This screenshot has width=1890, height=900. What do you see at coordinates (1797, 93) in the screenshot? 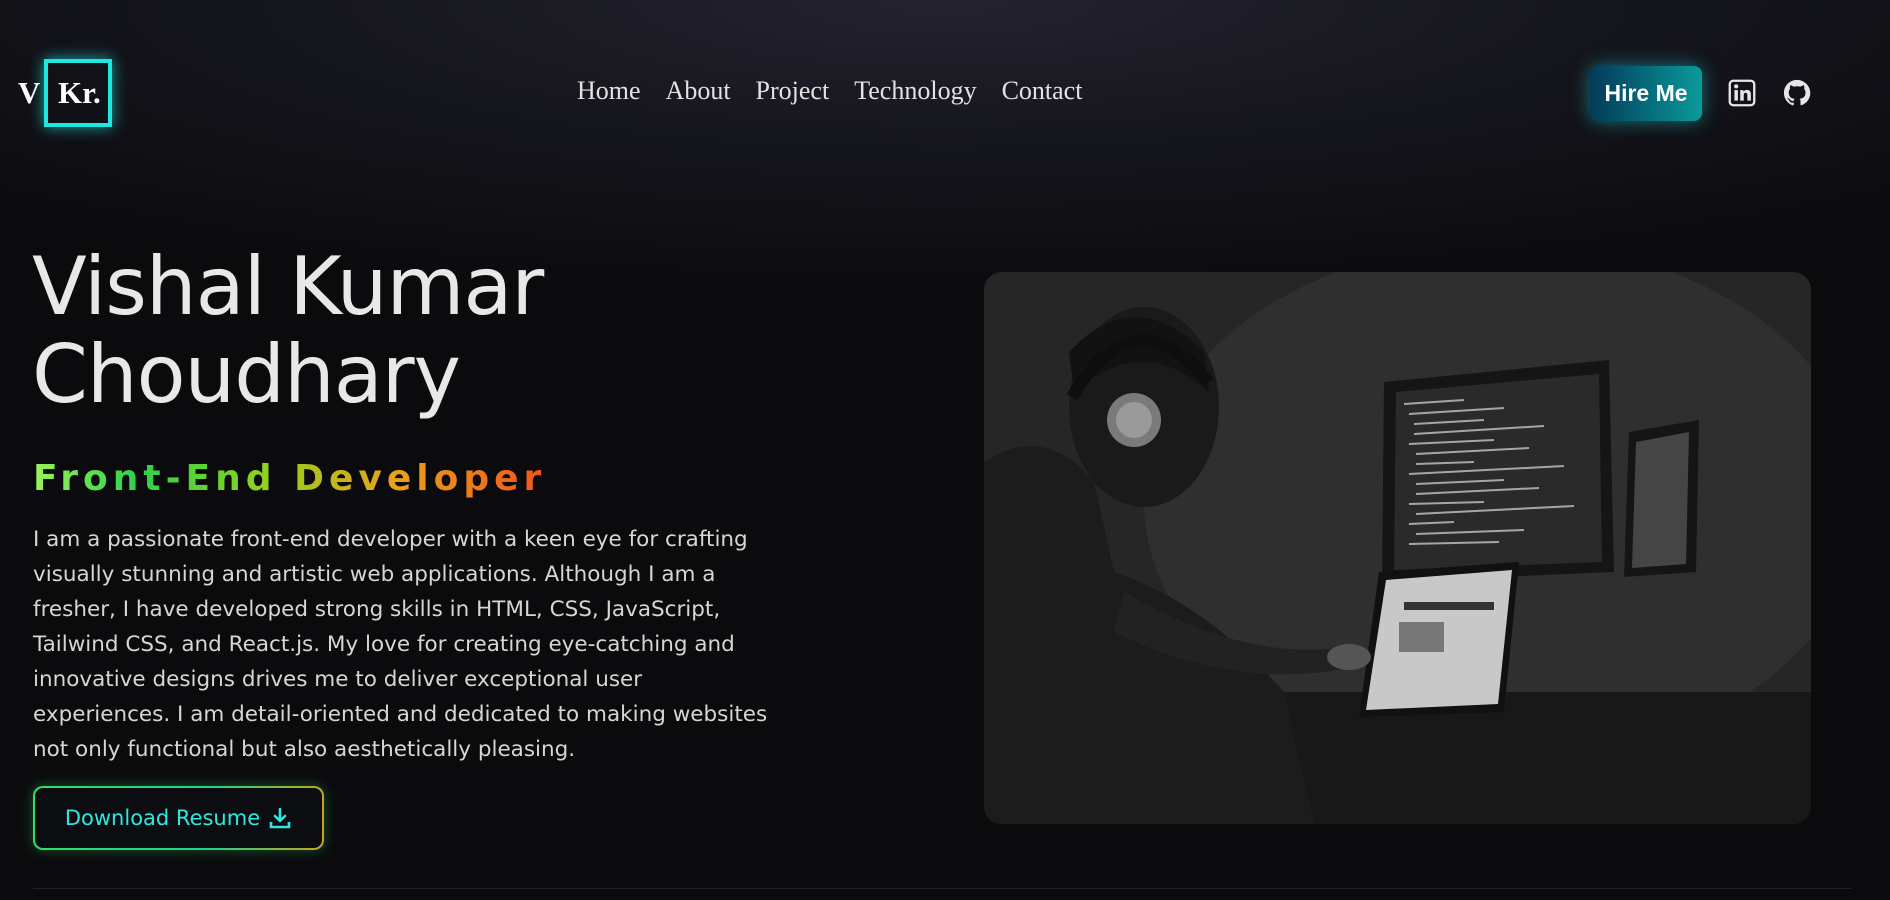
I see `github-icon` at bounding box center [1797, 93].